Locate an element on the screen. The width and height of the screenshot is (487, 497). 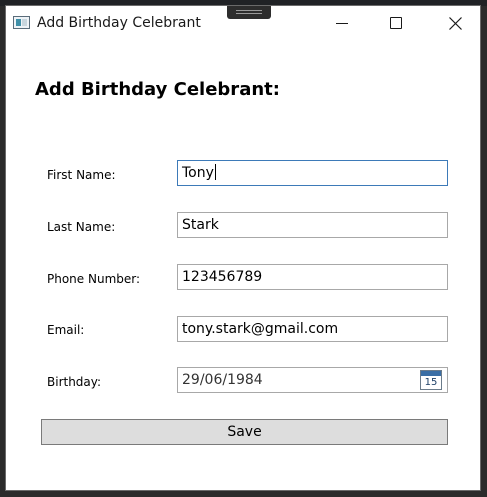
app-window-icon is located at coordinates (21, 22).